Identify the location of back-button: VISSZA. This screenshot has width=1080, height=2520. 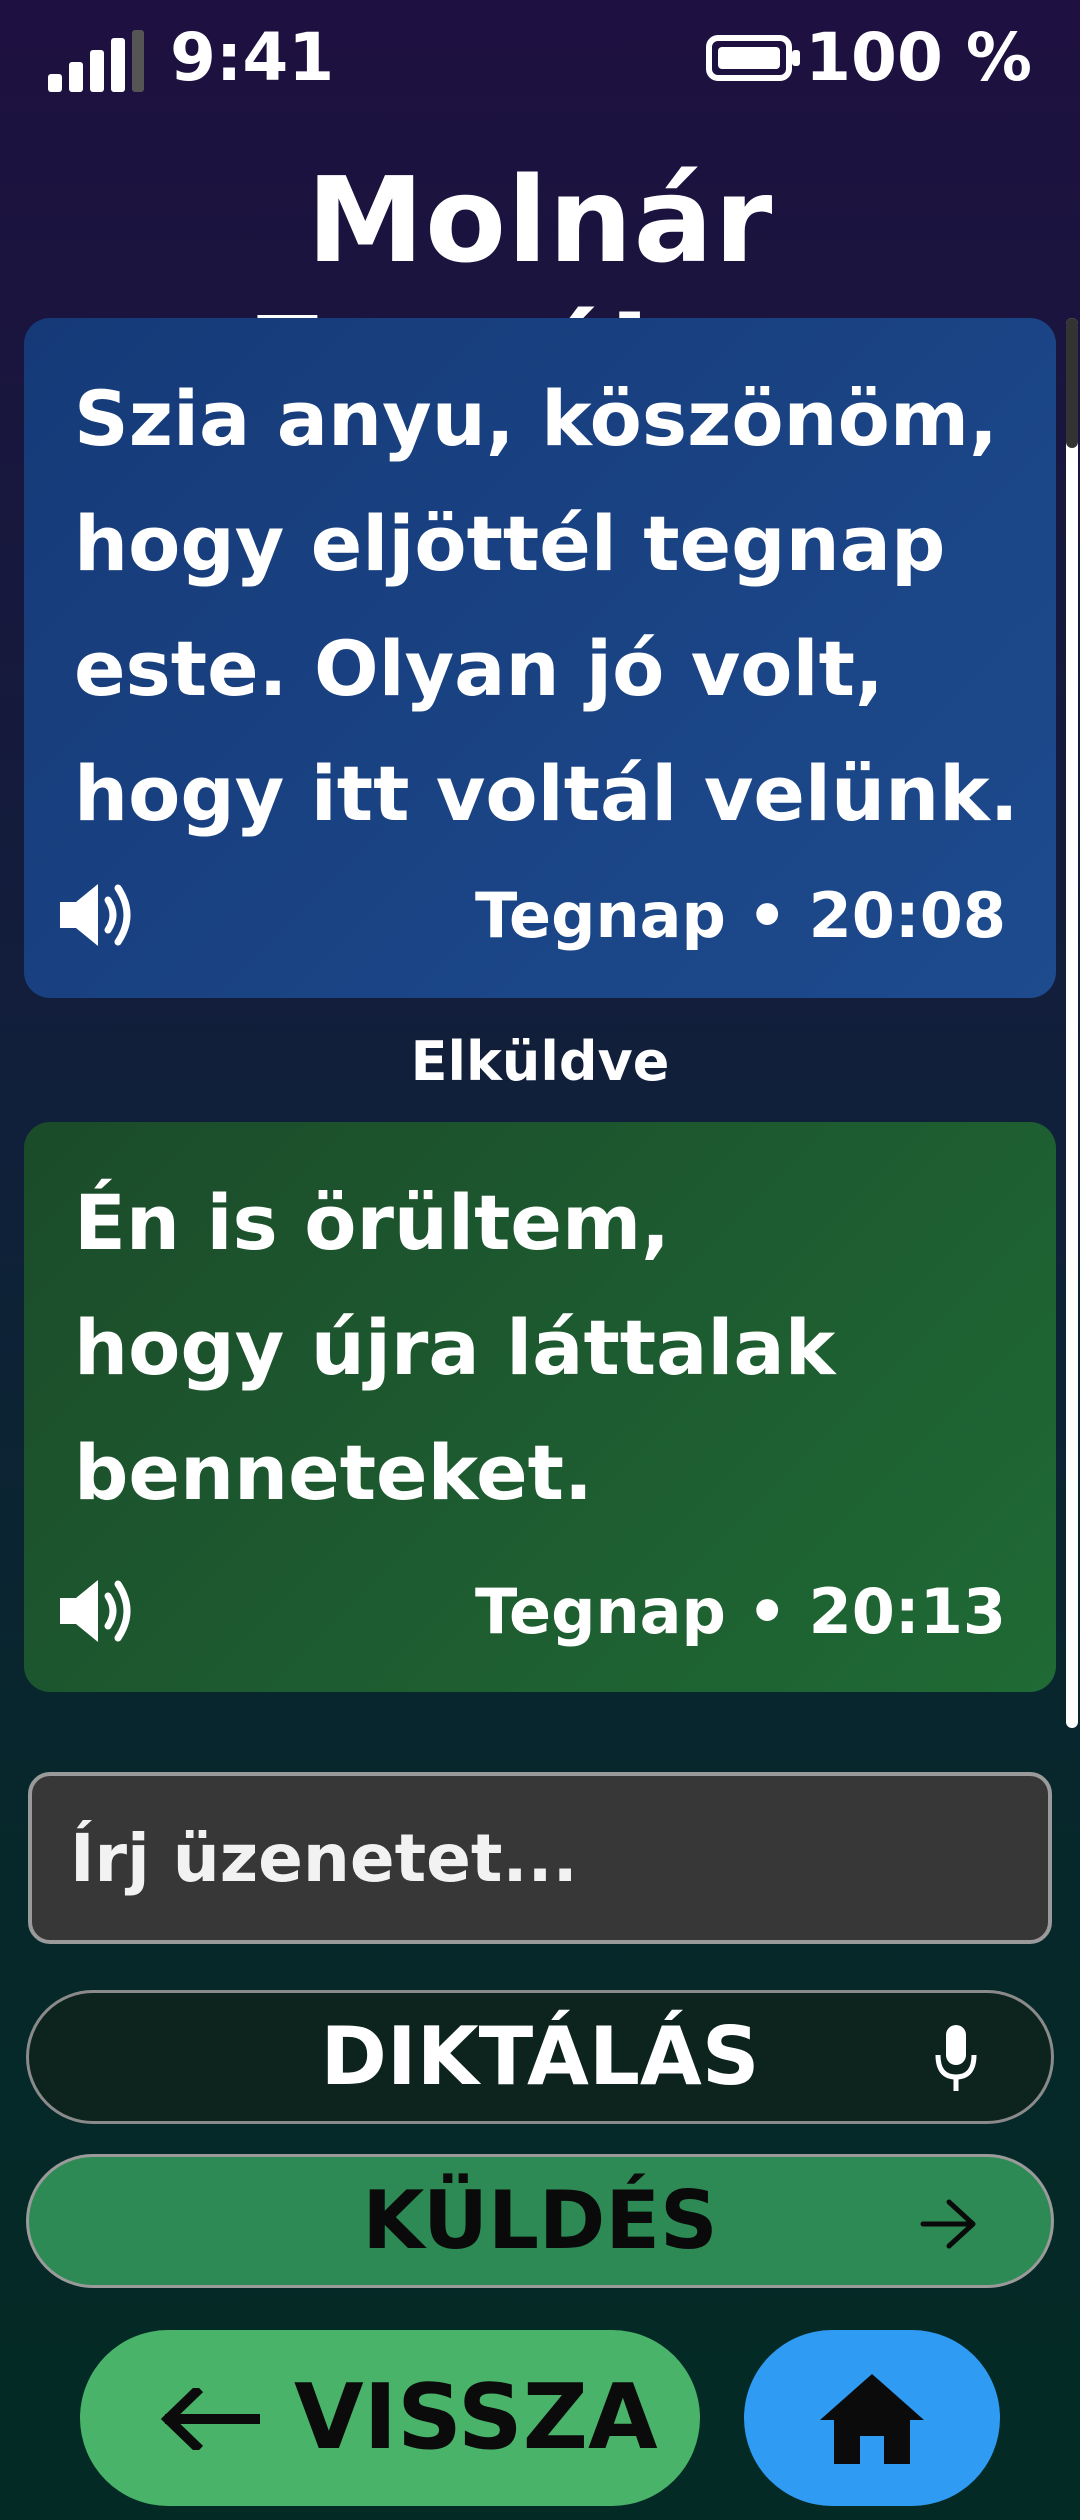
(390, 2418).